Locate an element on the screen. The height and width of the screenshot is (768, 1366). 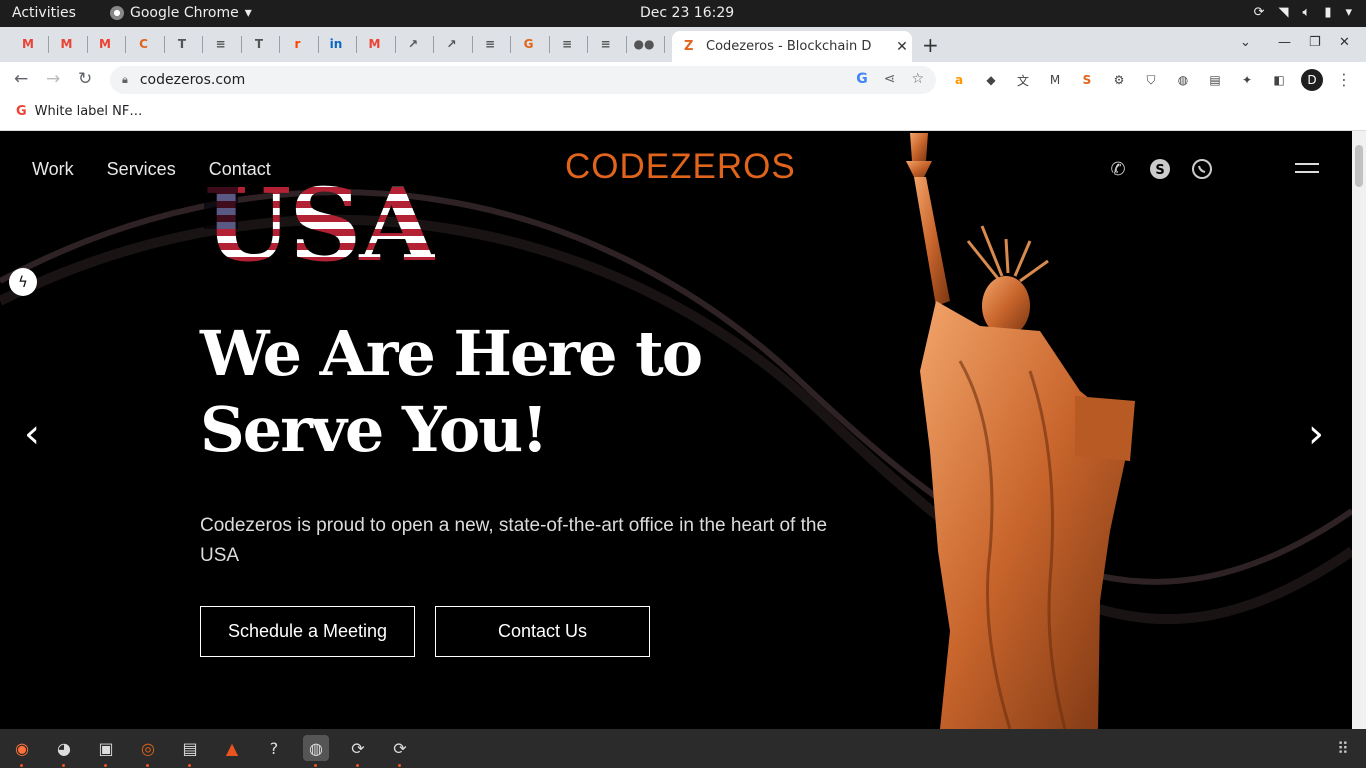
firefox-icon: ◉ is located at coordinates (22, 748).